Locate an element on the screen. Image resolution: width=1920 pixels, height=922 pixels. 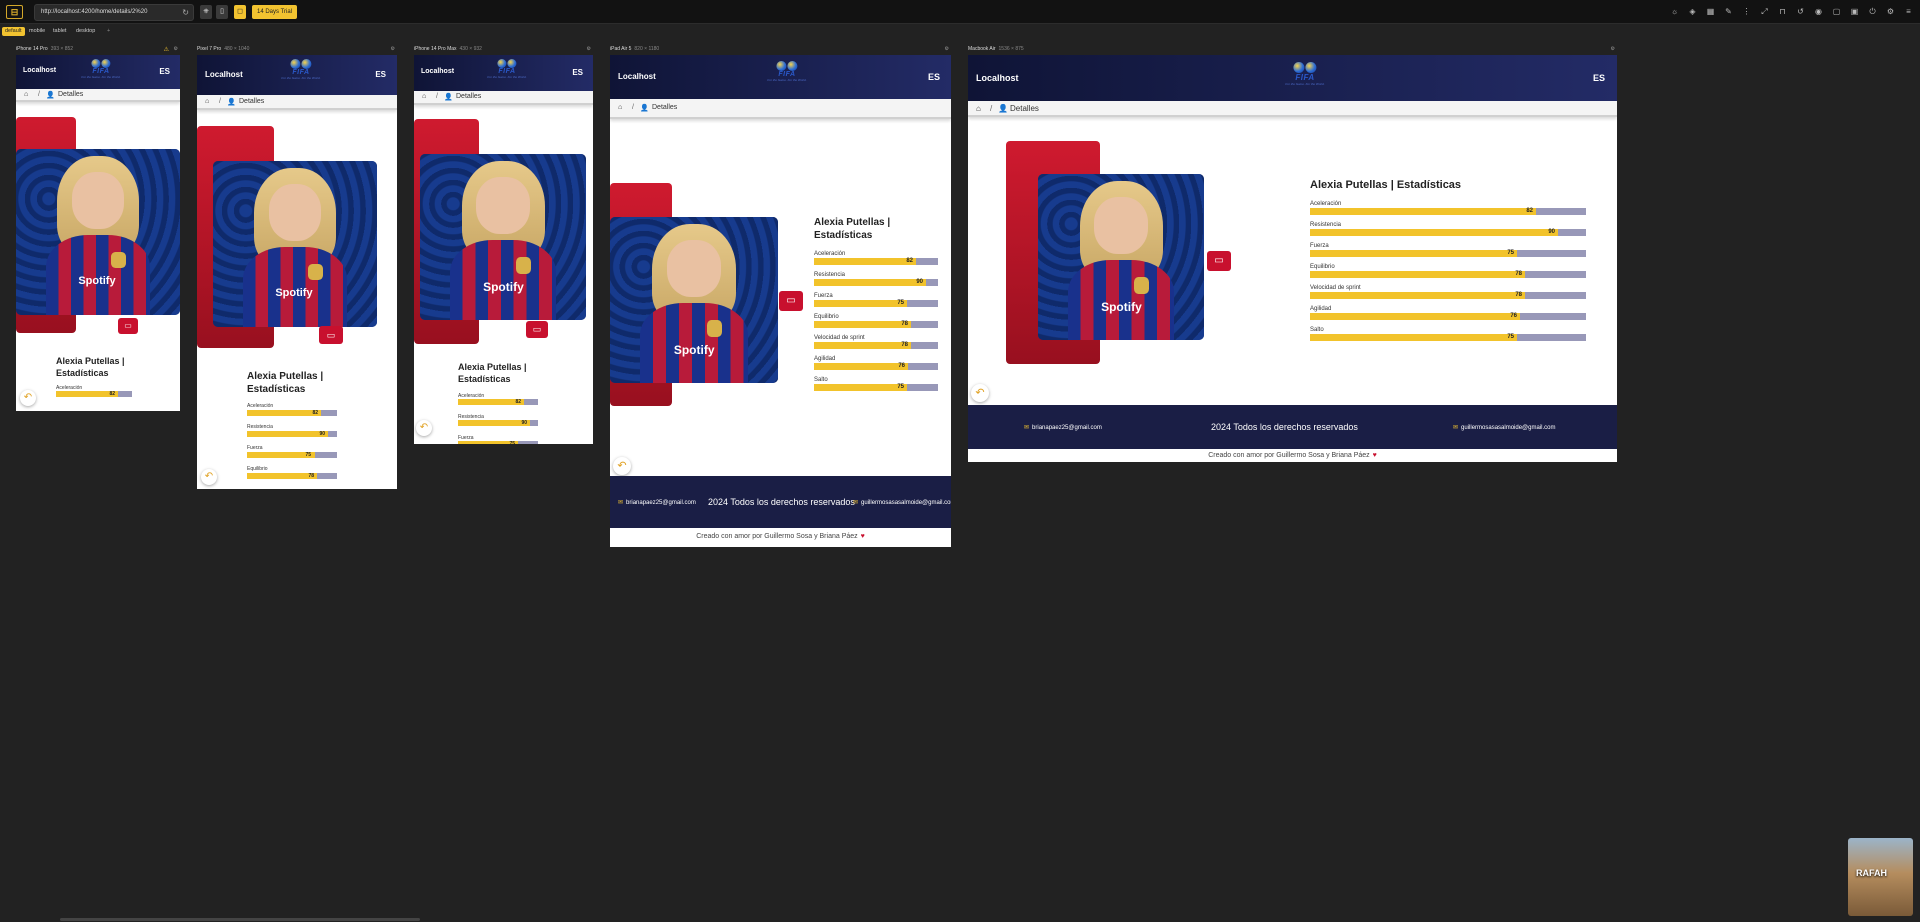
sponsor-logo: Spotify is located at coordinates (294, 293).